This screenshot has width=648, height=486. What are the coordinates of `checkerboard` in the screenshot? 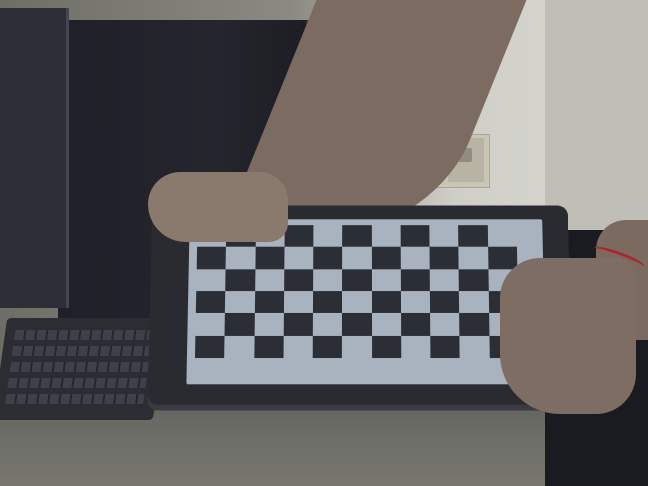 It's located at (356, 292).